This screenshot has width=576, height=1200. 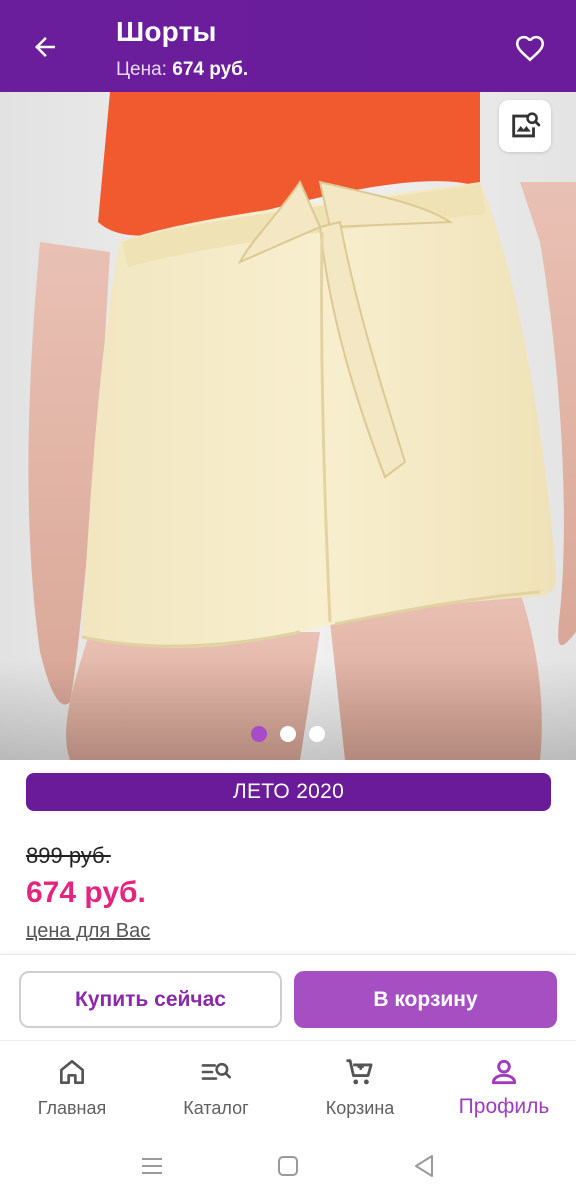 What do you see at coordinates (504, 1072) in the screenshot?
I see `profile-icon` at bounding box center [504, 1072].